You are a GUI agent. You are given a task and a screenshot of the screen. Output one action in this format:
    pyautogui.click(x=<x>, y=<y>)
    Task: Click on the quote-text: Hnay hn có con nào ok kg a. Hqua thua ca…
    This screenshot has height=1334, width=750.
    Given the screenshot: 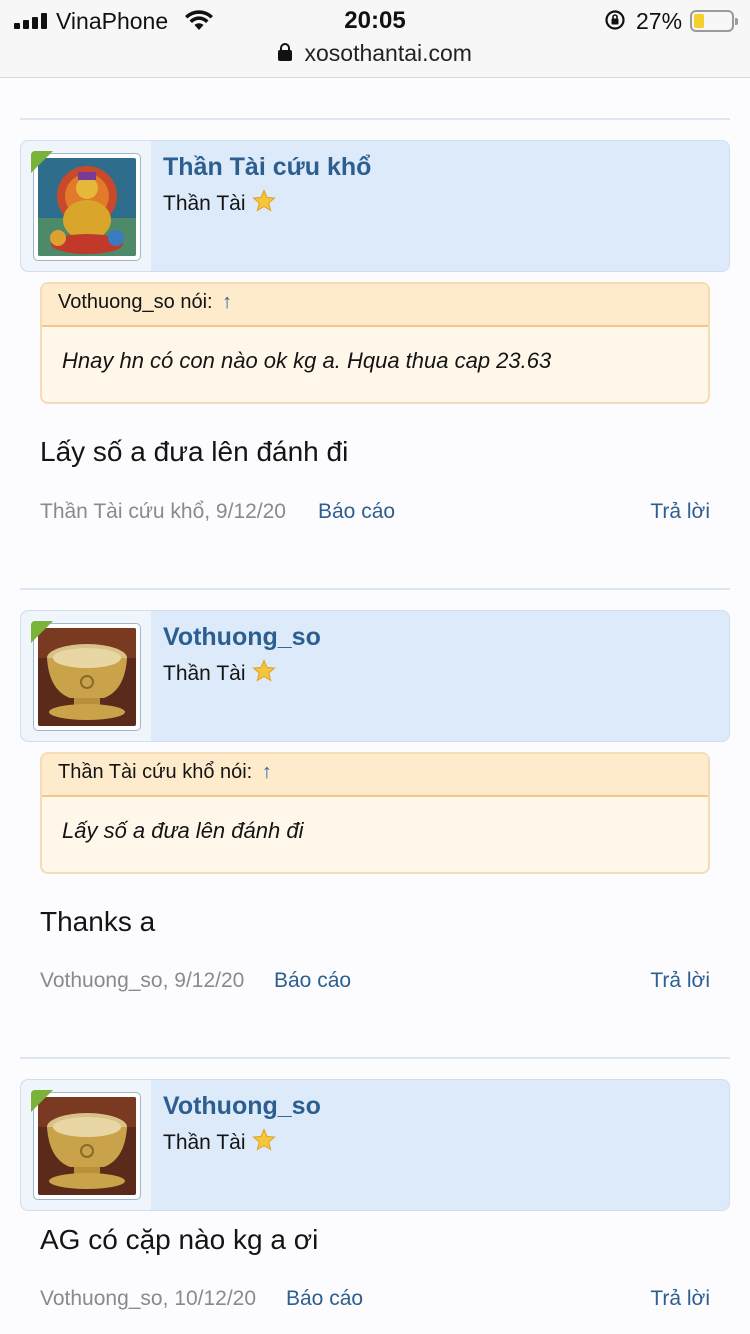 What is the action you would take?
    pyautogui.click(x=307, y=360)
    